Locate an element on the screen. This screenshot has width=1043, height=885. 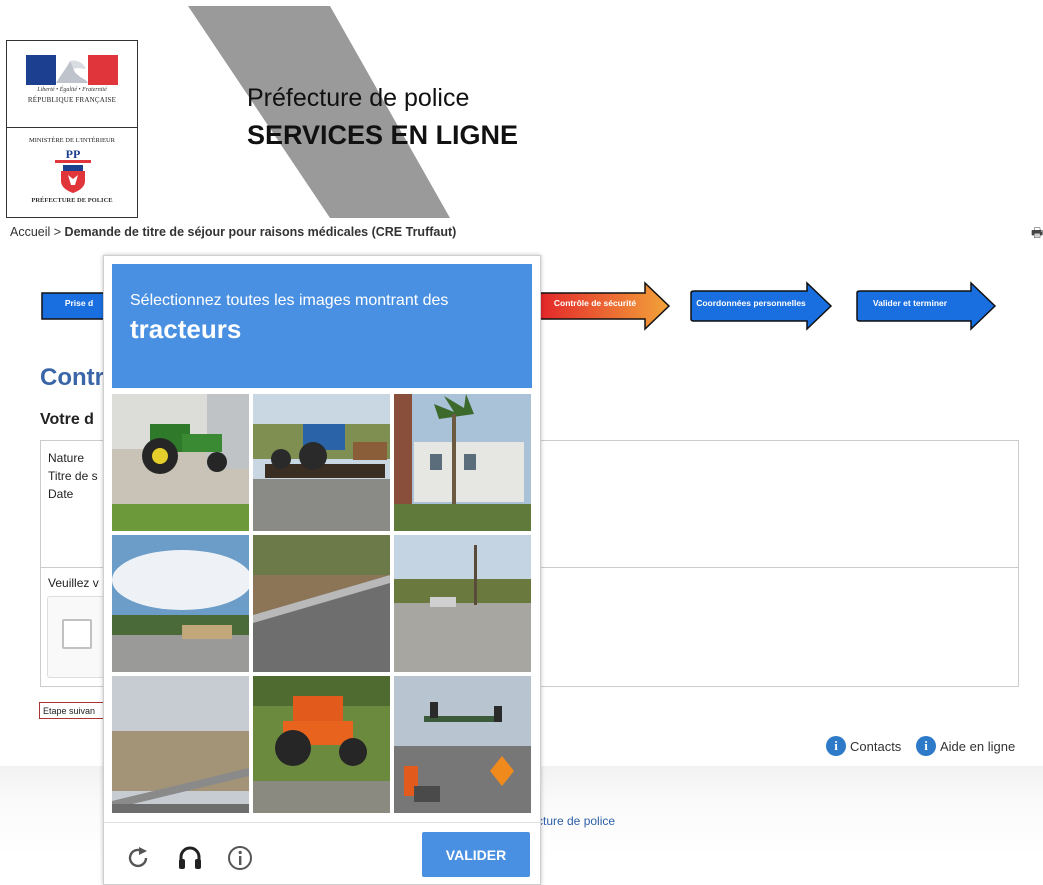
recaptcha-checkbox is located at coordinates (77, 634).